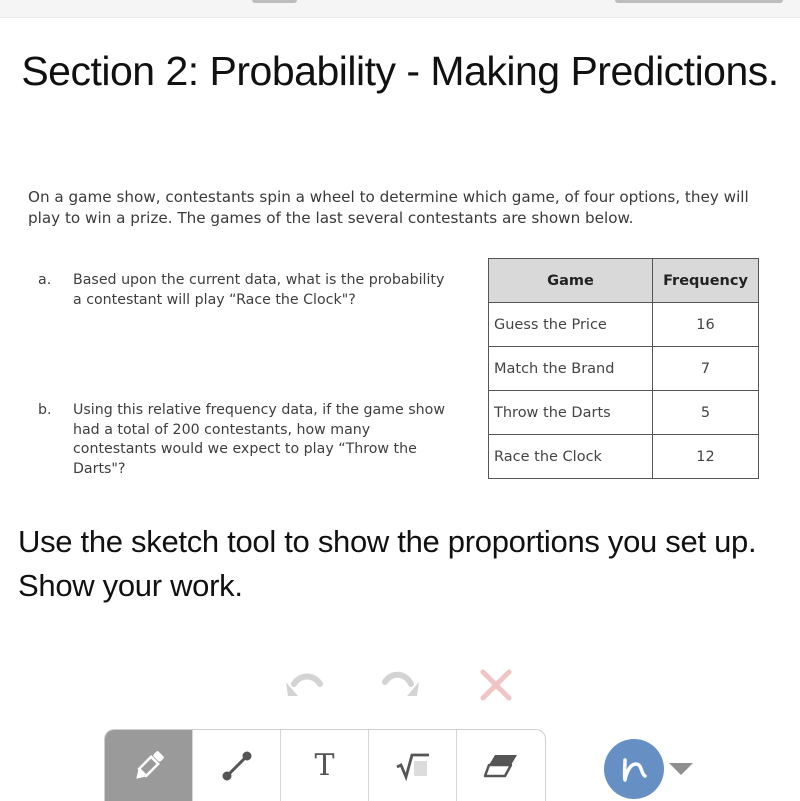 The width and height of the screenshot is (800, 801). I want to click on game-cell: Throw the Darts, so click(570, 412).